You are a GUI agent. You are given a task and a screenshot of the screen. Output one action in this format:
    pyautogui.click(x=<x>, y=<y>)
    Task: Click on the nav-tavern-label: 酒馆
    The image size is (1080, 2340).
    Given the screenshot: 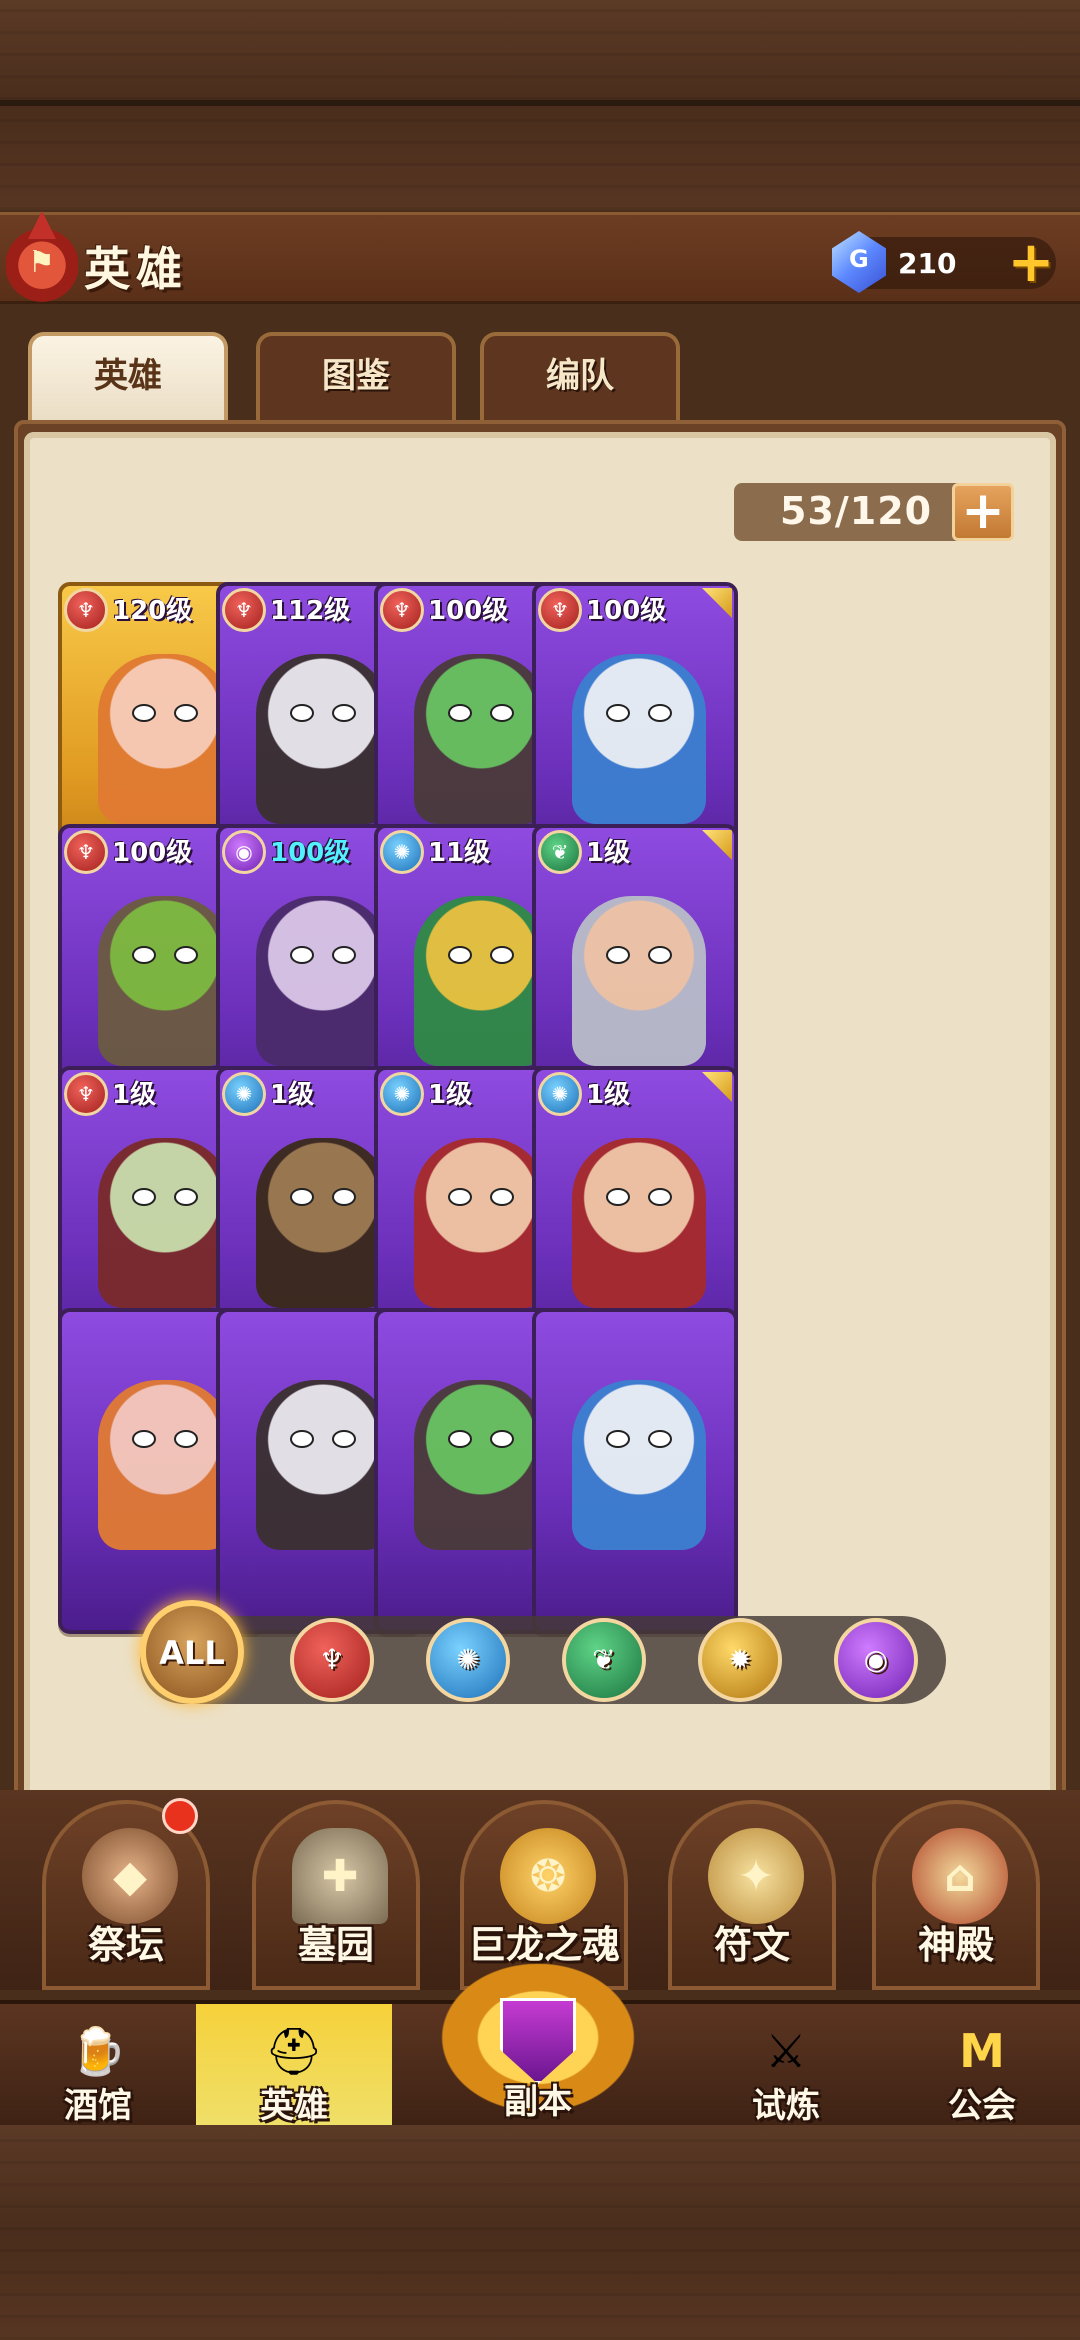 What is the action you would take?
    pyautogui.click(x=98, y=2106)
    